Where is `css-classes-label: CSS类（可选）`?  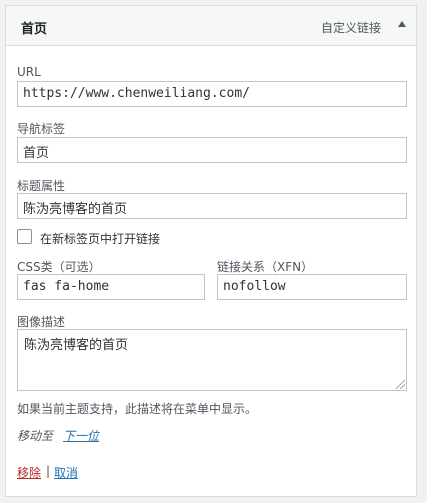
css-classes-label: CSS类（可选） is located at coordinates (59, 267).